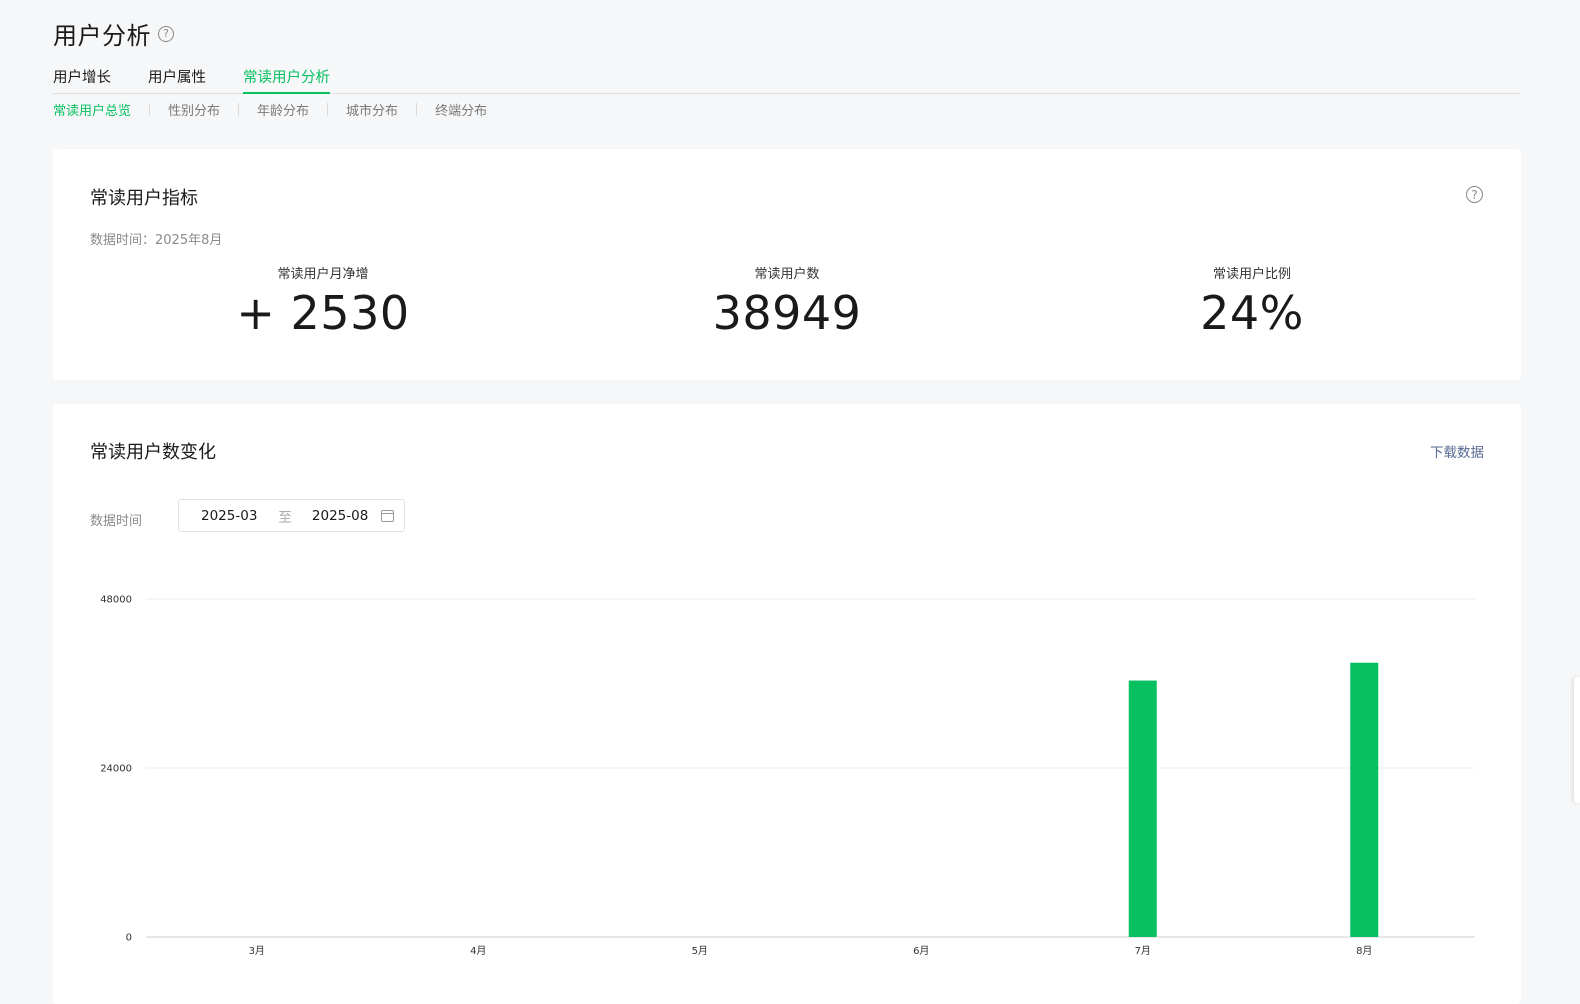 The image size is (1580, 1004). What do you see at coordinates (92, 109) in the screenshot?
I see `subtab-overview: 常读用户总览` at bounding box center [92, 109].